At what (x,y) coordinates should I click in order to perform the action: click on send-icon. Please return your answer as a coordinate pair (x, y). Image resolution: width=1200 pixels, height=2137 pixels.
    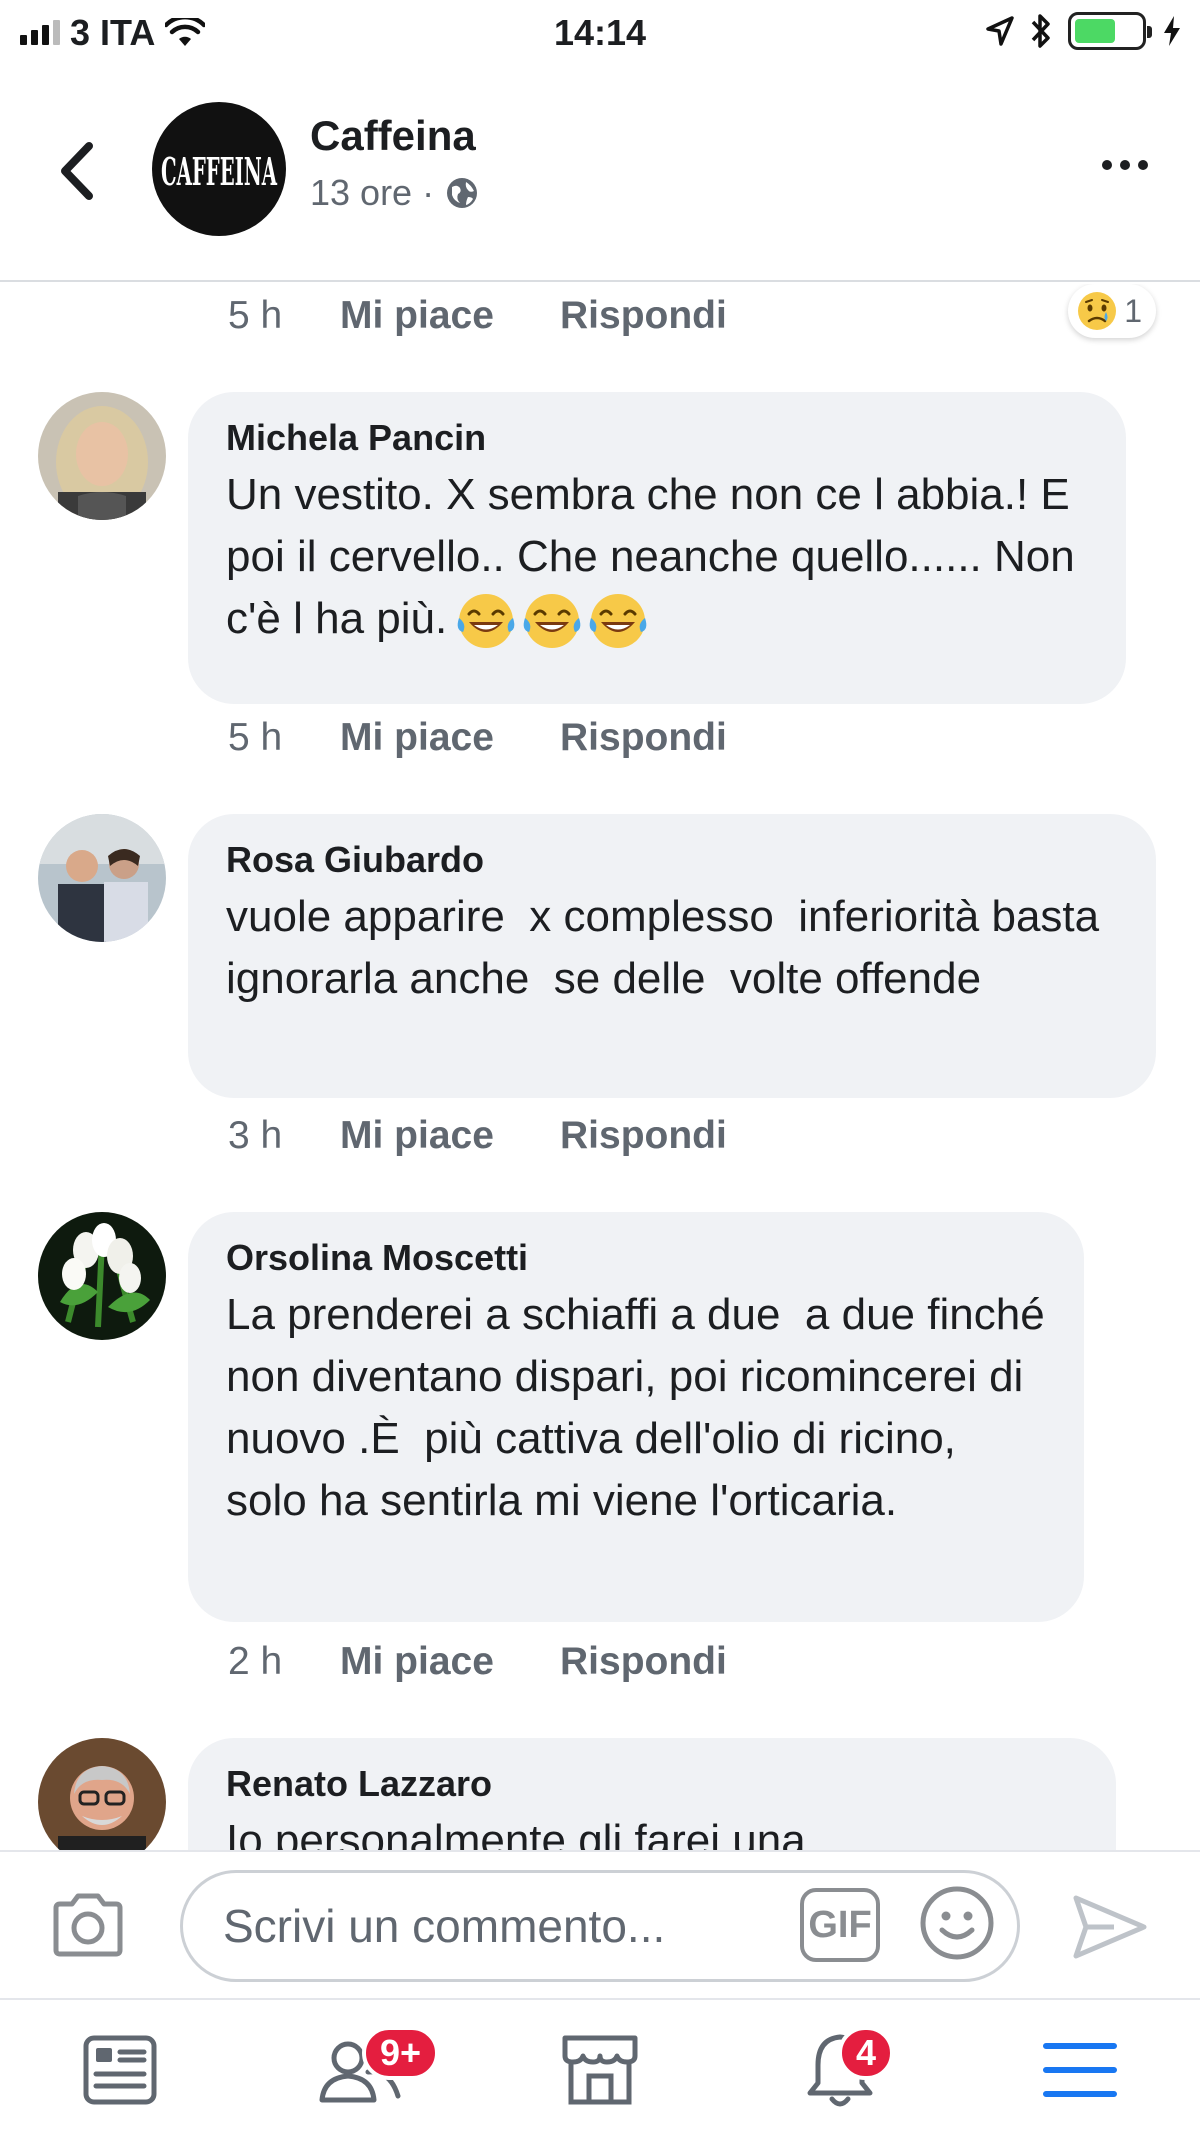
    Looking at the image, I should click on (1110, 1927).